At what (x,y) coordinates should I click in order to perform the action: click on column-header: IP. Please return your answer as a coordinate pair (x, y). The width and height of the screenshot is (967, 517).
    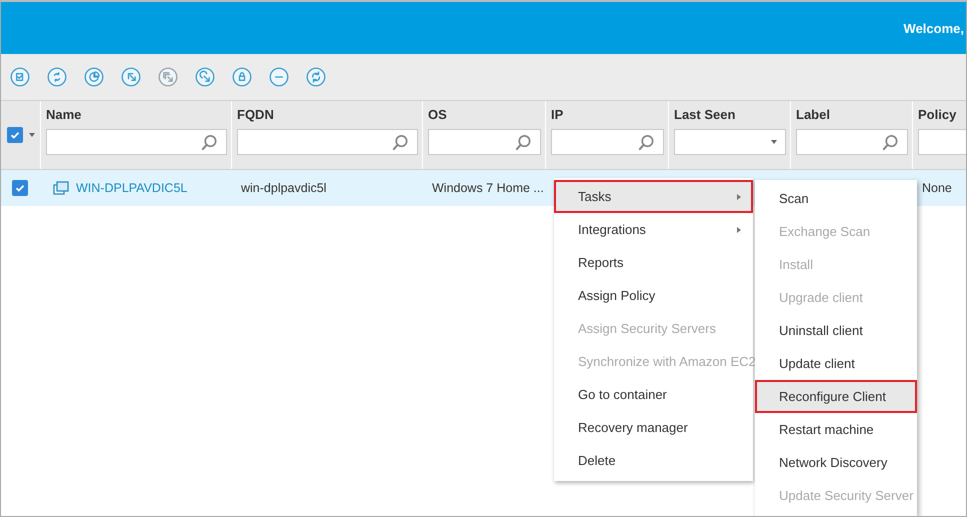
    Looking at the image, I should click on (557, 114).